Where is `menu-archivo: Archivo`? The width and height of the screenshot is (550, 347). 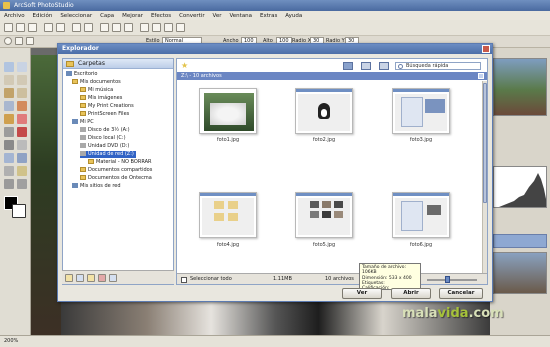
menu-archivo: Archivo is located at coordinates (14, 16).